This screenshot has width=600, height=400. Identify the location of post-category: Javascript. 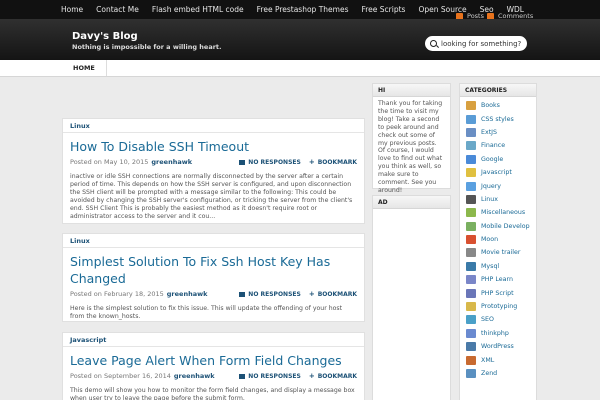
(213, 340).